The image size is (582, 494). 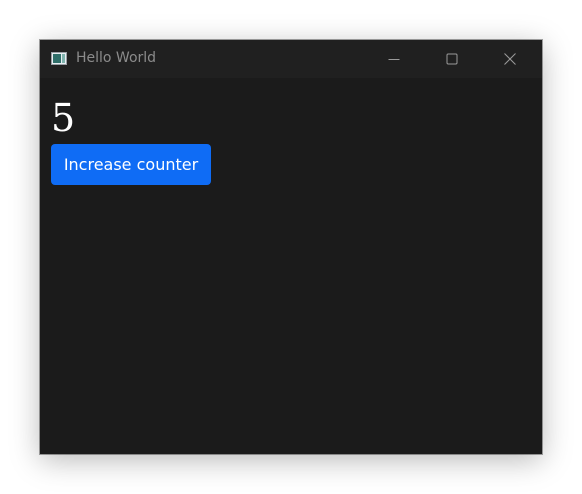 What do you see at coordinates (131, 164) in the screenshot?
I see `increase-counter-button: Increase counter` at bounding box center [131, 164].